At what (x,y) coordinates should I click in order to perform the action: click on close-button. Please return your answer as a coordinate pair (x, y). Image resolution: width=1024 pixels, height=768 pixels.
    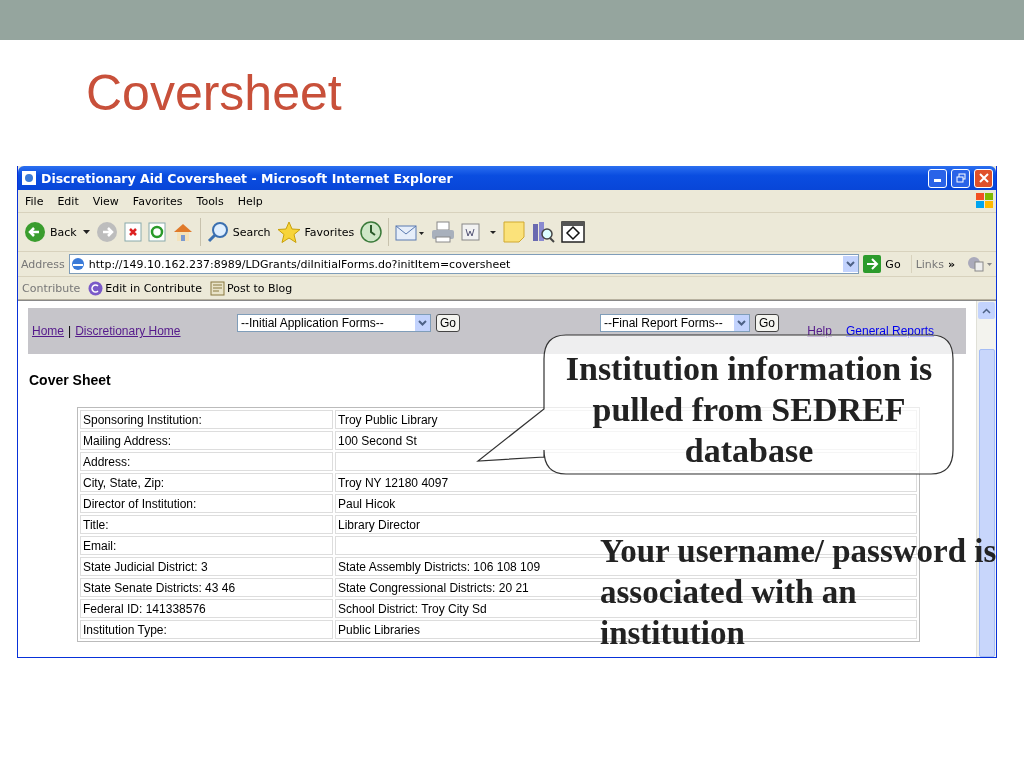
    Looking at the image, I should click on (983, 178).